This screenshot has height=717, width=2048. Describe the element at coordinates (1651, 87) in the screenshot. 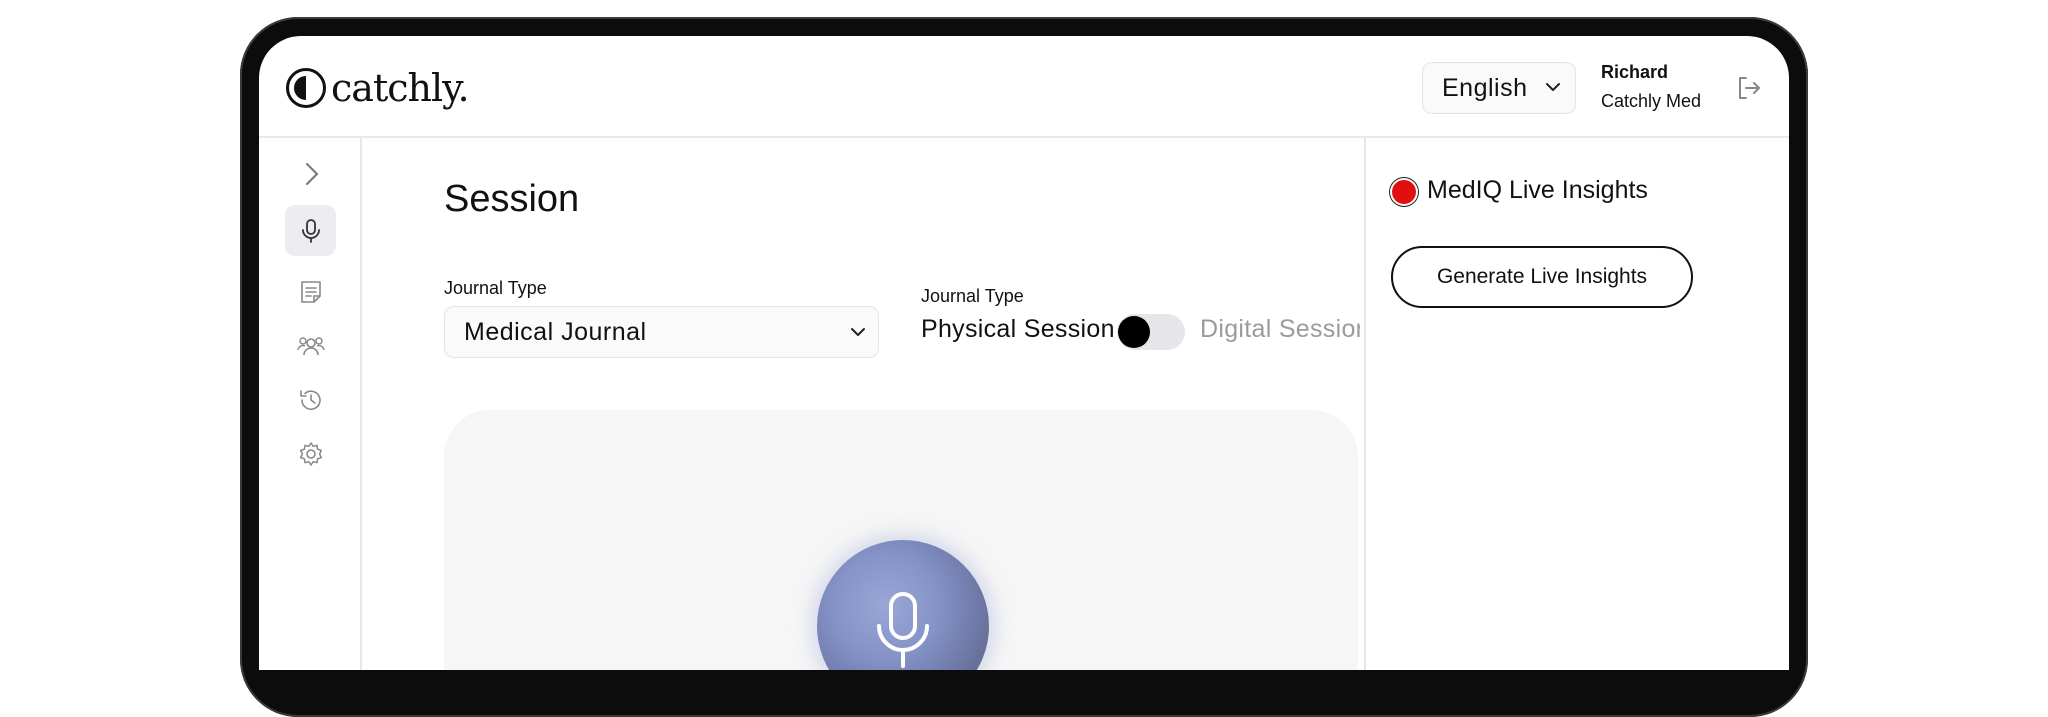

I see `user-info: Richard Catchly Med` at that location.